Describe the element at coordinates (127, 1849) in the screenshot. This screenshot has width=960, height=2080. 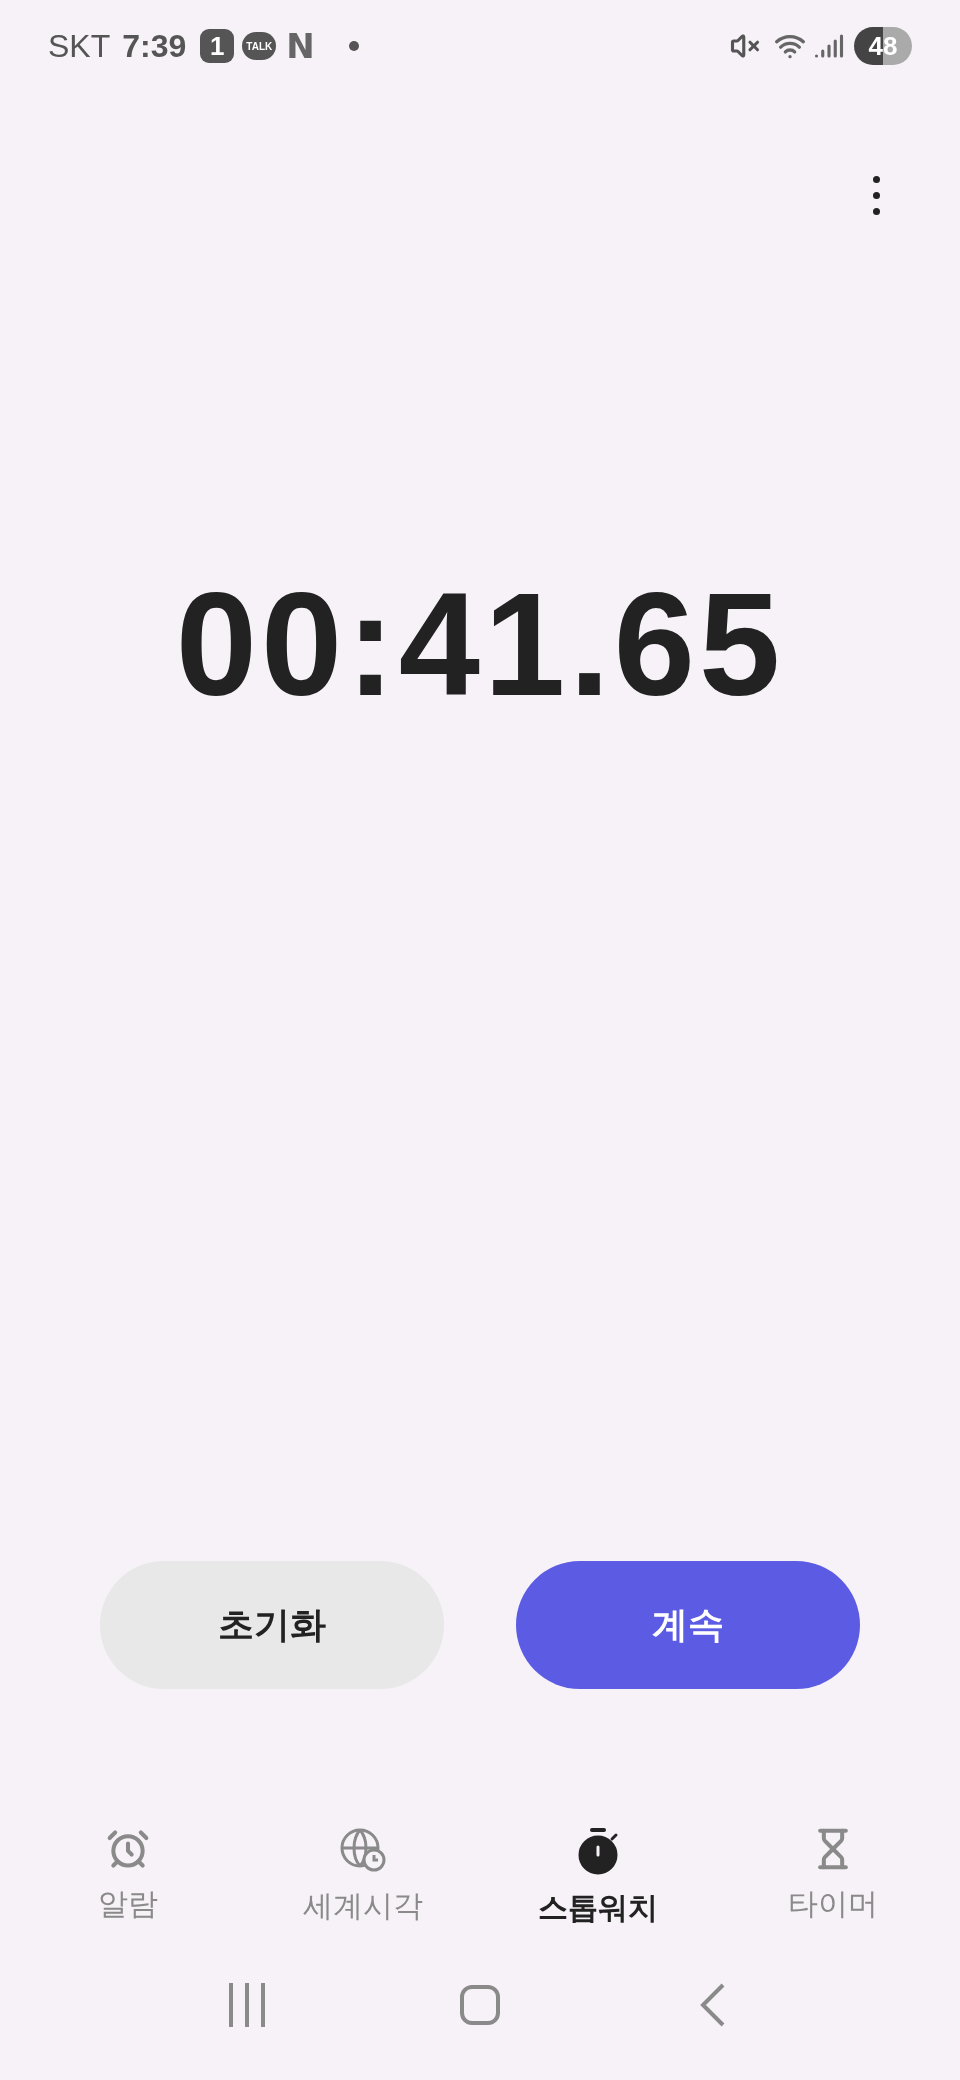
I see `alarm-clock-icon` at that location.